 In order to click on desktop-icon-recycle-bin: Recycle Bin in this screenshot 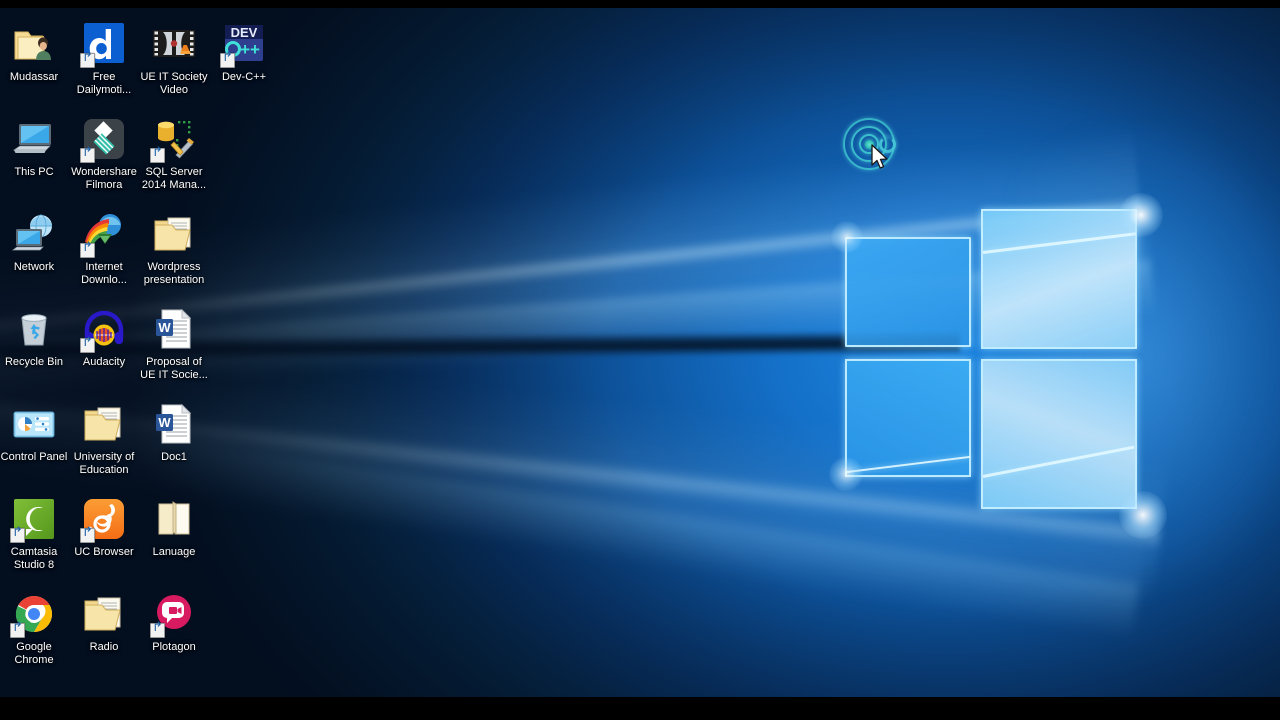, I will do `click(34, 337)`.